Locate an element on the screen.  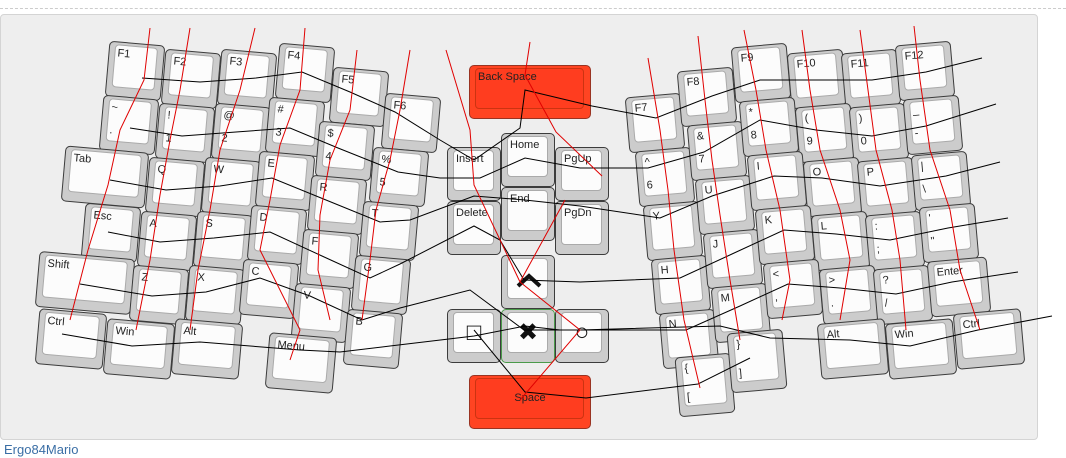
key-8: * 8 is located at coordinates (769, 127).